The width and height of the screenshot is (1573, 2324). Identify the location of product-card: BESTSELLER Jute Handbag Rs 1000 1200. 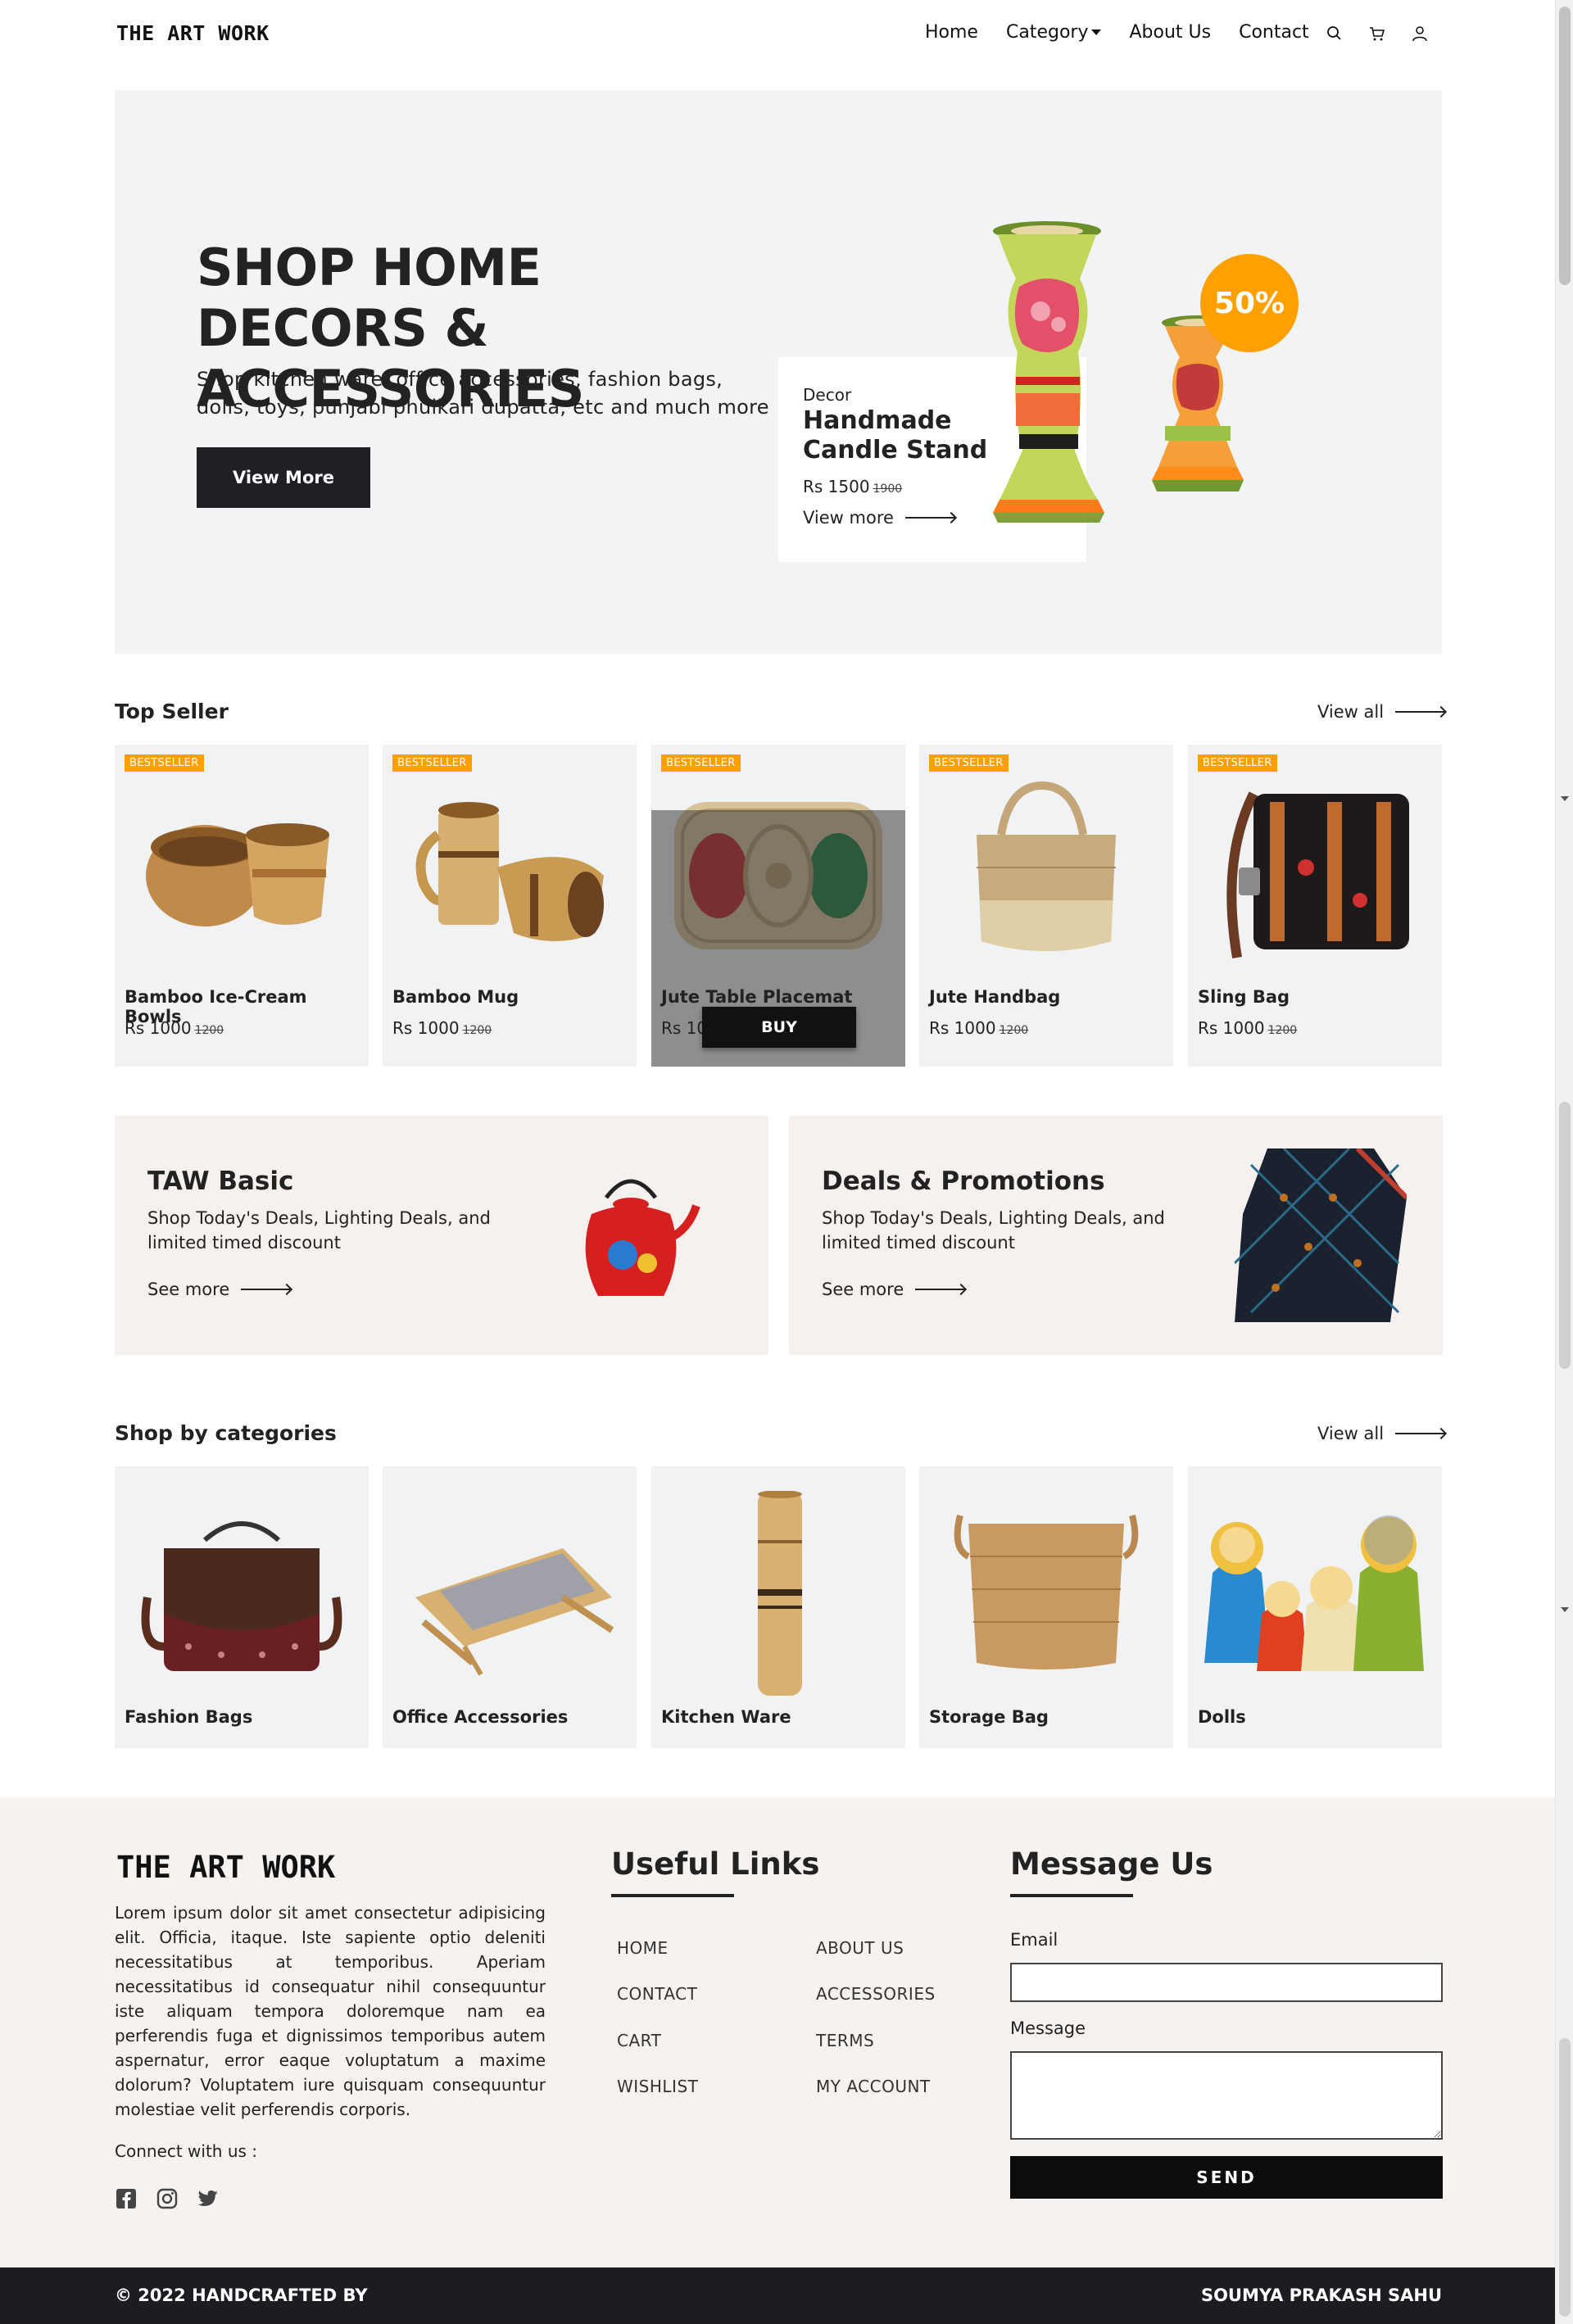
(1046, 906).